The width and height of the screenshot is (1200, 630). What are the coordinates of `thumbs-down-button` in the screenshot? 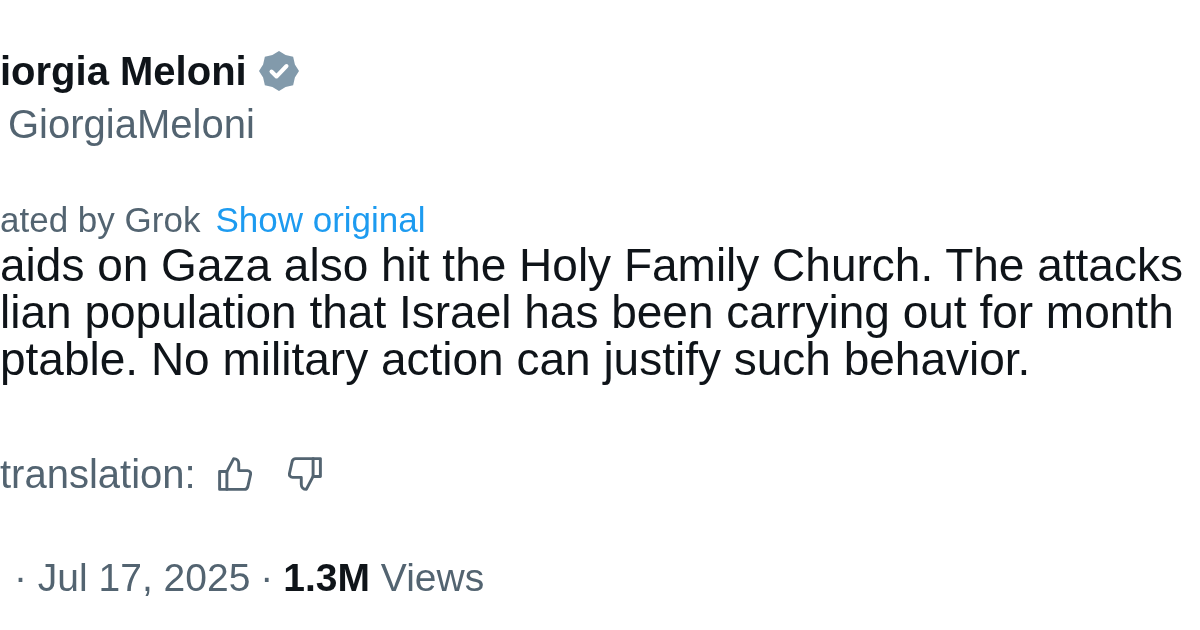 It's located at (304, 474).